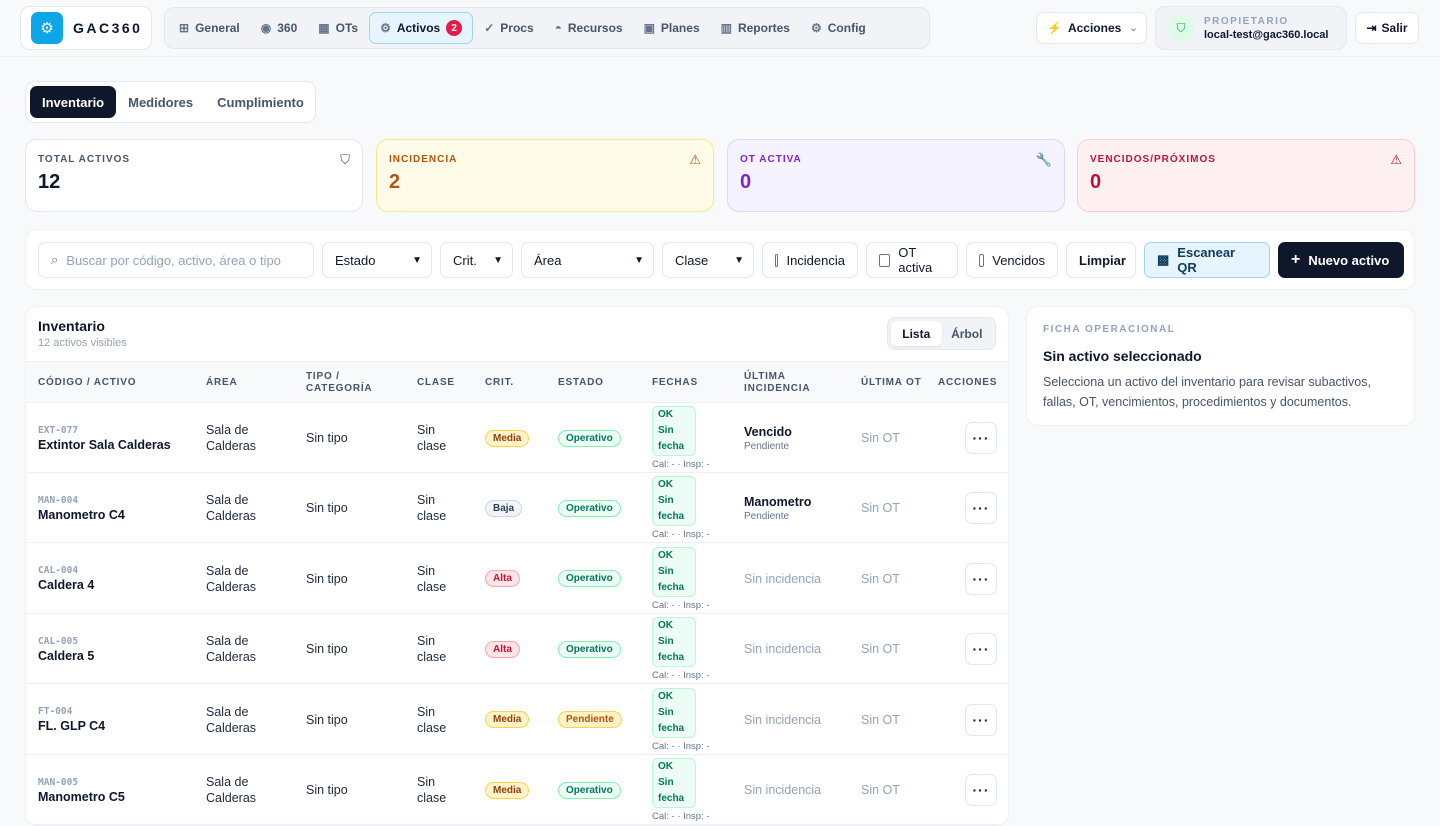 Image resolution: width=1440 pixels, height=826 pixels. What do you see at coordinates (227, 641) in the screenshot?
I see `asset-area: Sala de` at bounding box center [227, 641].